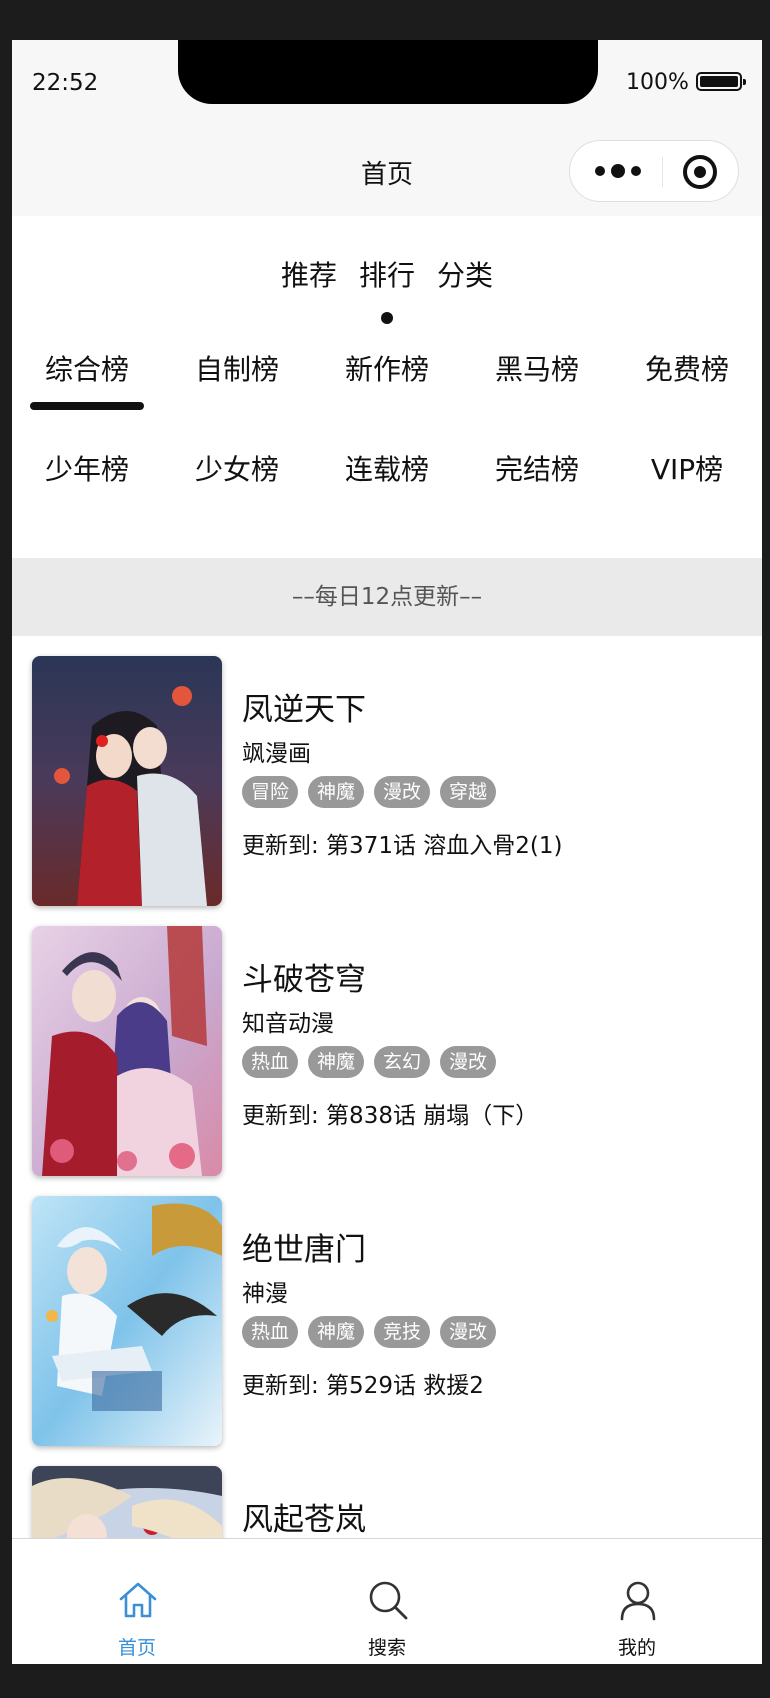  What do you see at coordinates (687, 470) in the screenshot?
I see `rank-tab-vip: VIP榜` at bounding box center [687, 470].